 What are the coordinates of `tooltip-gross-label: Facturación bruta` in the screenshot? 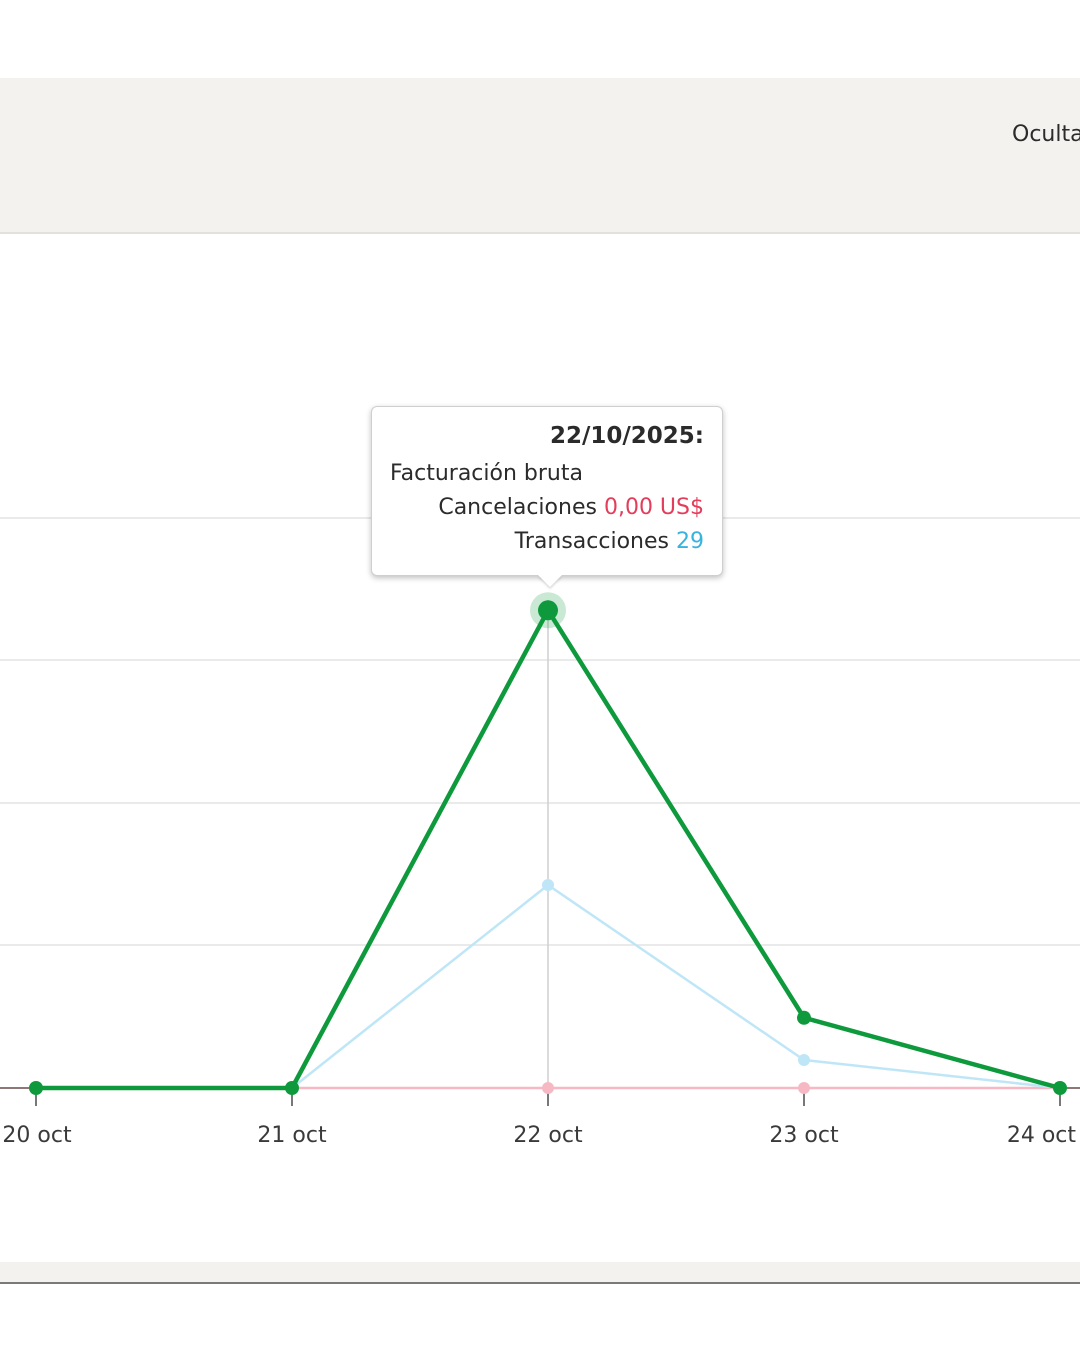 It's located at (486, 473).